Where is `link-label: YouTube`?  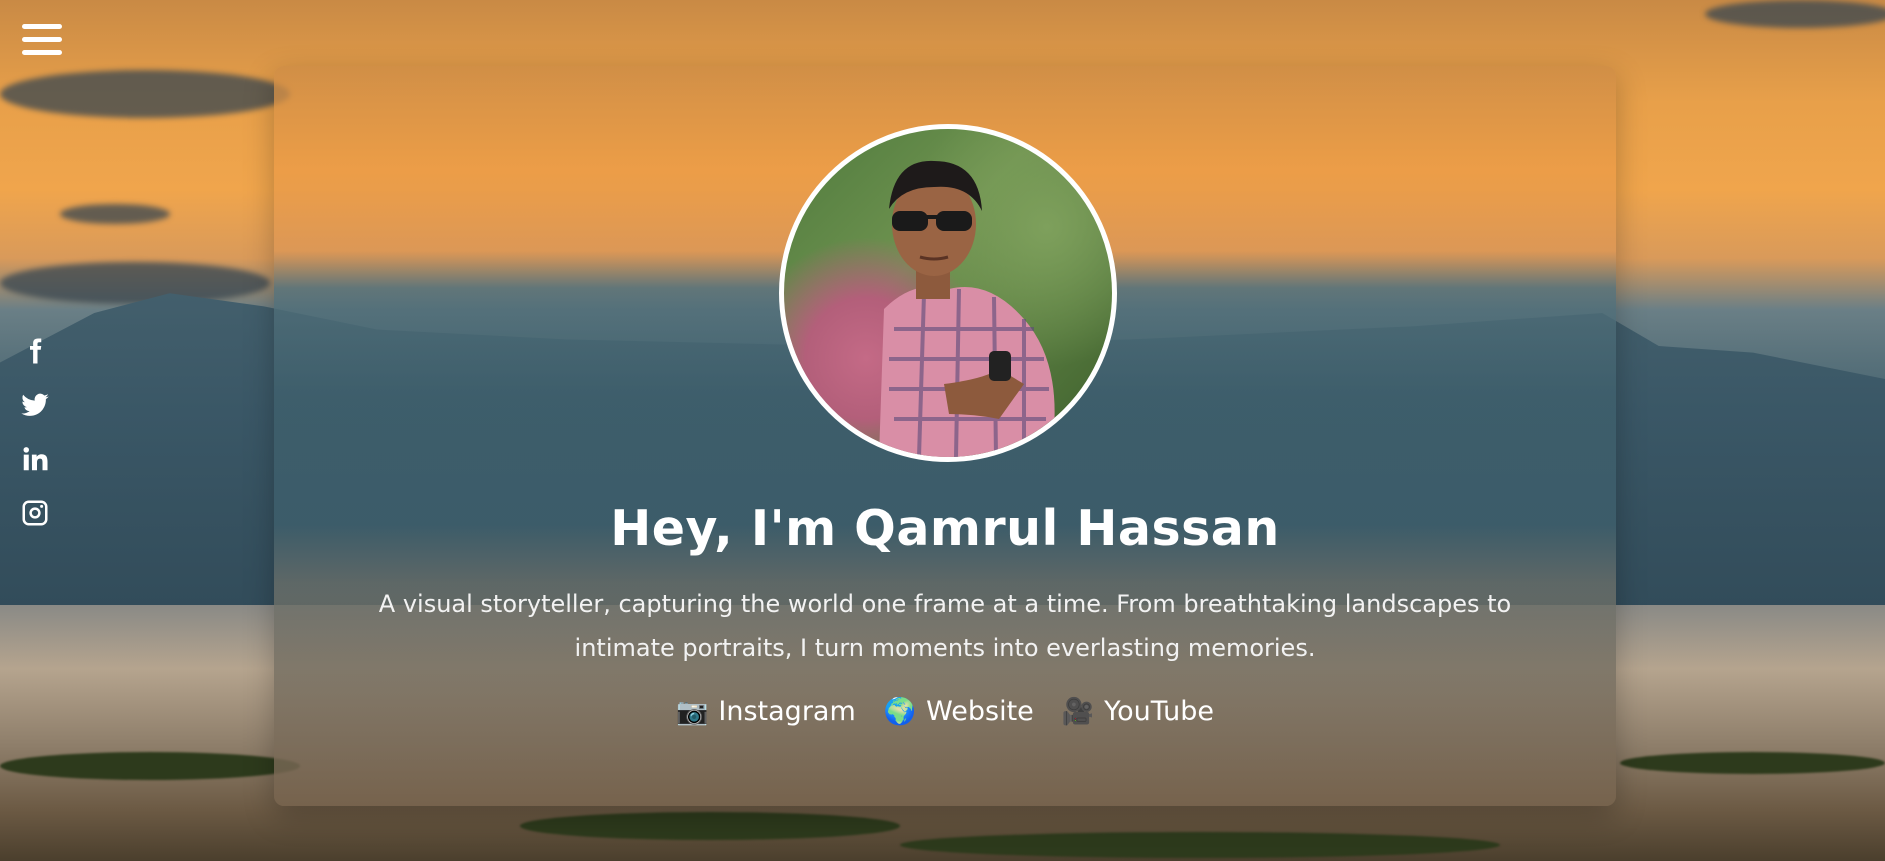 link-label: YouTube is located at coordinates (1159, 711).